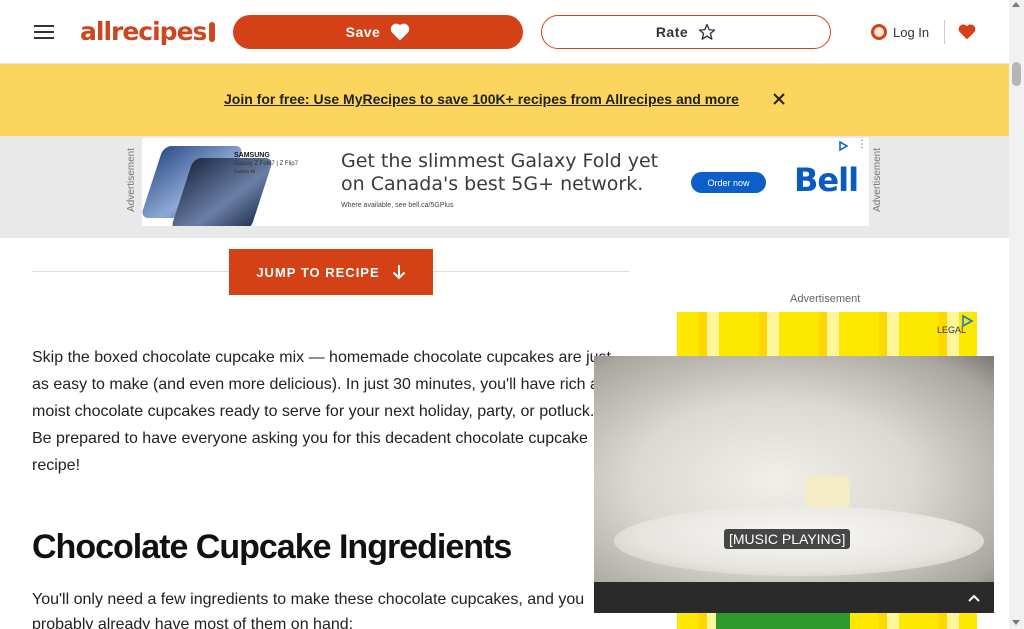 Image resolution: width=1024 pixels, height=629 pixels. I want to click on ad-ai-tag: Galaxy AI, so click(245, 172).